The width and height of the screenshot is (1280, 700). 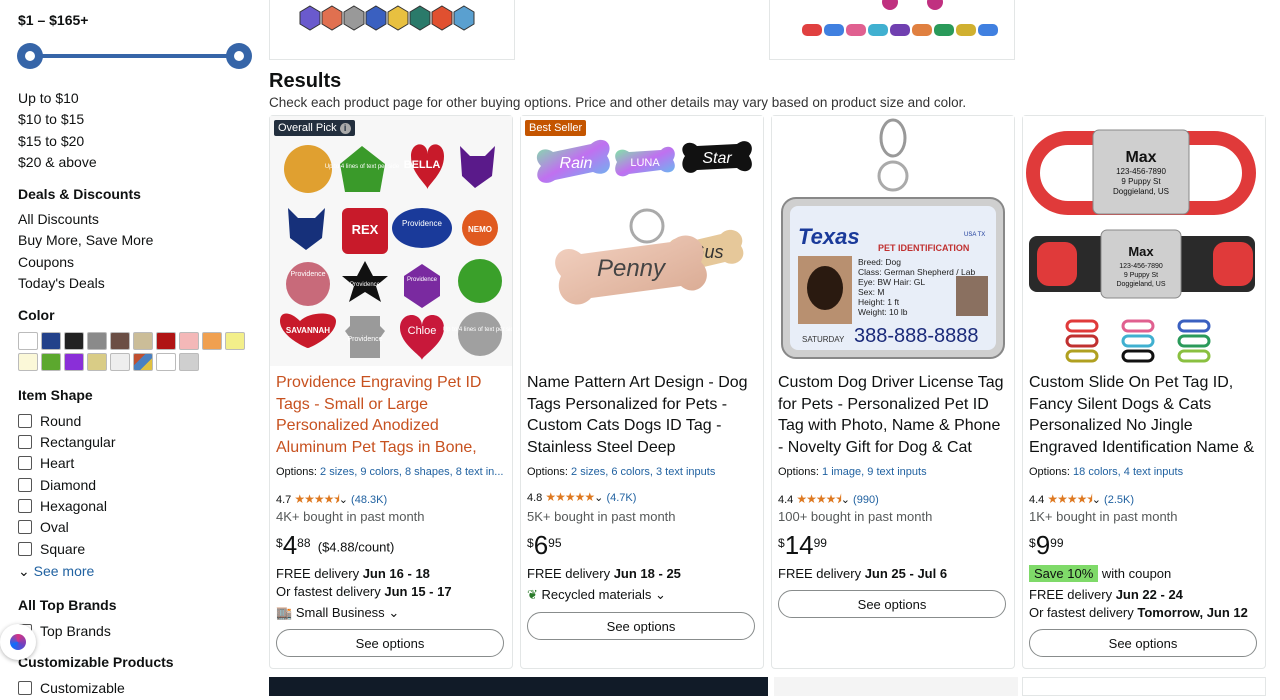 I want to click on review-count: (48.3K), so click(x=369, y=500).